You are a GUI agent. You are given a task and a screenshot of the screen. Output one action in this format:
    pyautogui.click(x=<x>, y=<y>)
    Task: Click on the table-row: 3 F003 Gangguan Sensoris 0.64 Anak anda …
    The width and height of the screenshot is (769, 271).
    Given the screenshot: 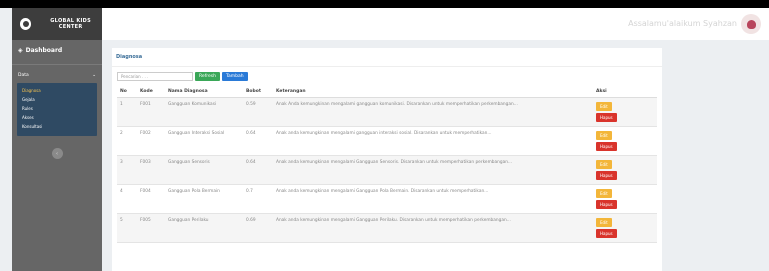 What is the action you would take?
    pyautogui.click(x=387, y=170)
    